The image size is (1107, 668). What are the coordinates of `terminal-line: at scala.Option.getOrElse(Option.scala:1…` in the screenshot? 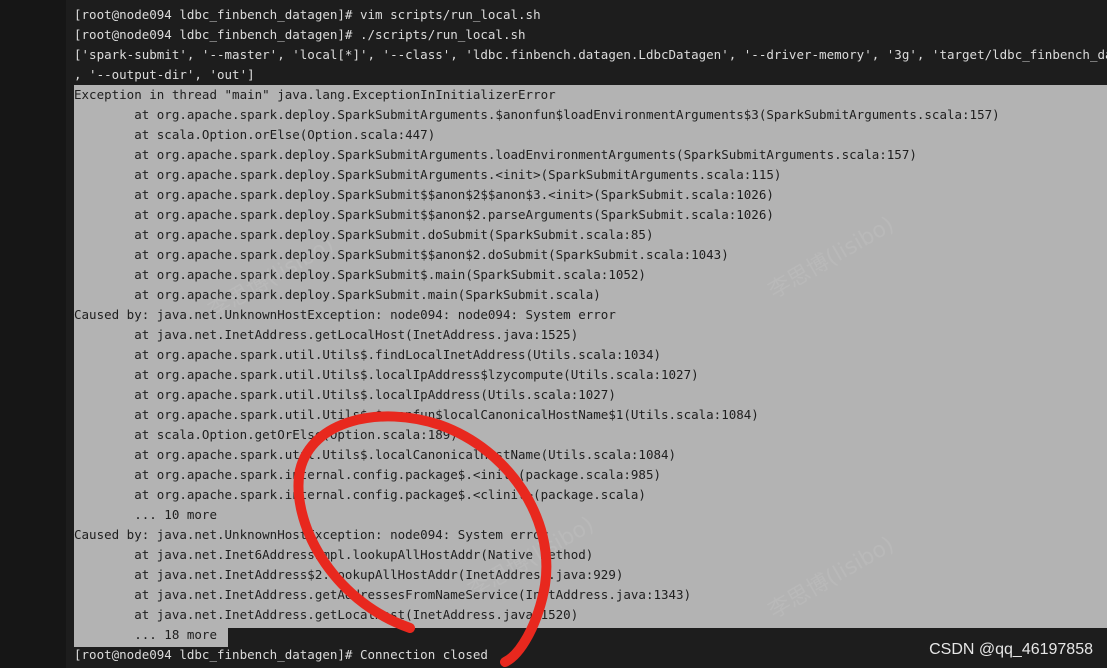 It's located at (266, 434).